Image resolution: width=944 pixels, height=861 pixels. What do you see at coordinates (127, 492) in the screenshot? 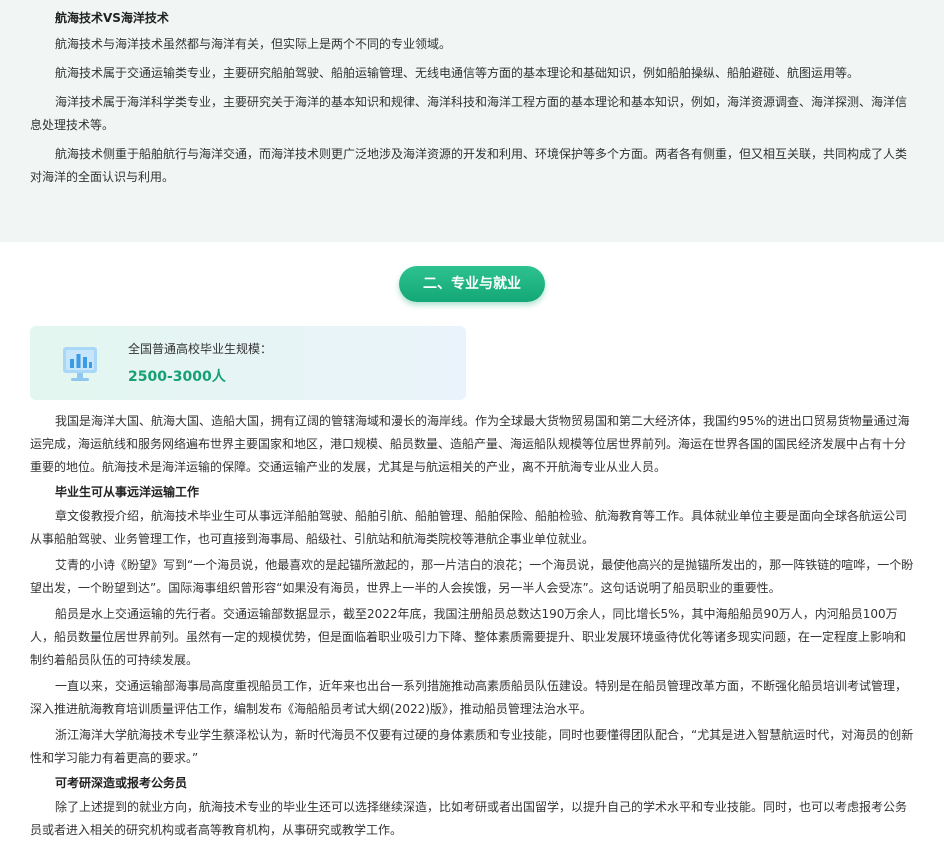
I see `subheading: 毕业生可从事远洋运输工作` at bounding box center [127, 492].